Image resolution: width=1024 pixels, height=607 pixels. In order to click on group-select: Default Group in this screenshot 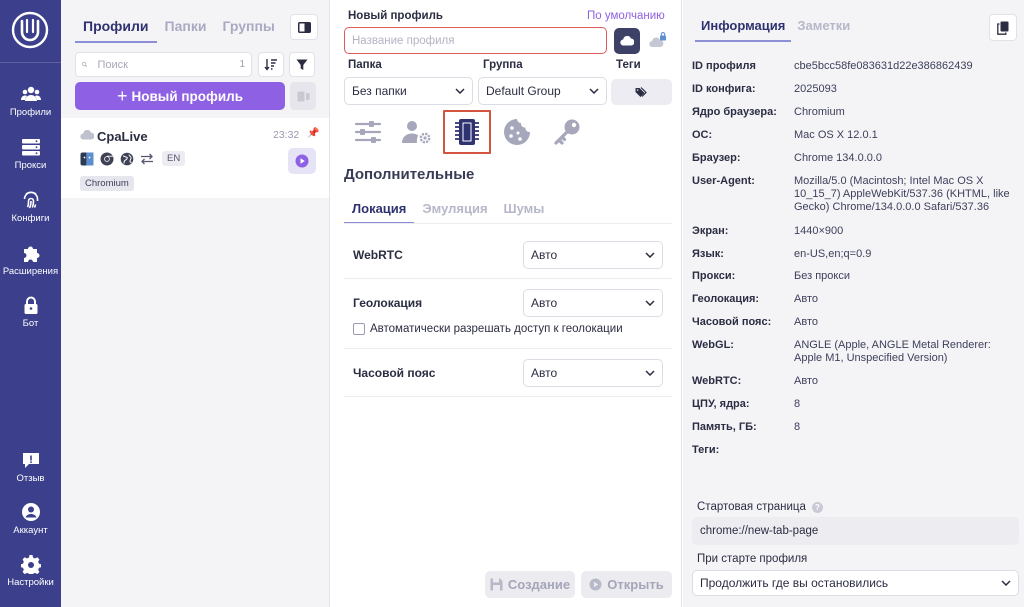, I will do `click(542, 91)`.